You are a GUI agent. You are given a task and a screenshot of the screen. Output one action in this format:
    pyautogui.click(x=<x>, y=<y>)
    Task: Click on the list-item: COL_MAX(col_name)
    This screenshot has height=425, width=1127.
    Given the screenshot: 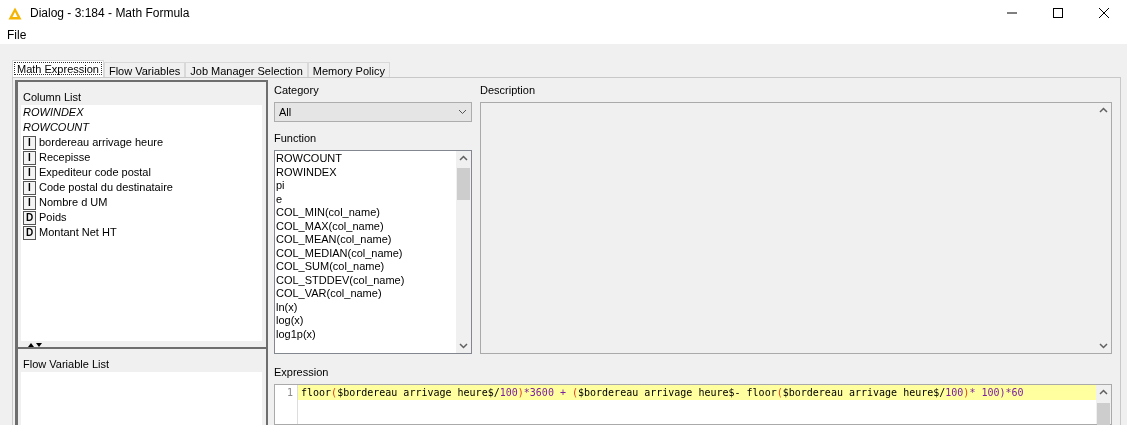 What is the action you would take?
    pyautogui.click(x=366, y=226)
    